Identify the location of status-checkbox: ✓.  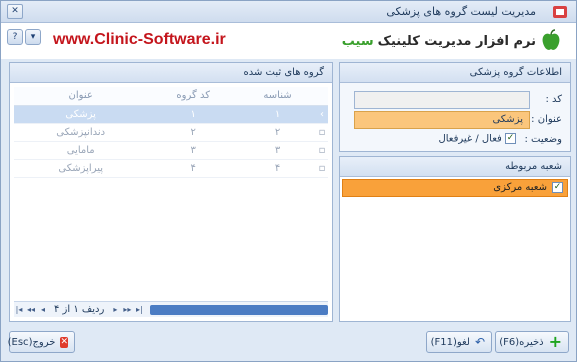
(510, 138).